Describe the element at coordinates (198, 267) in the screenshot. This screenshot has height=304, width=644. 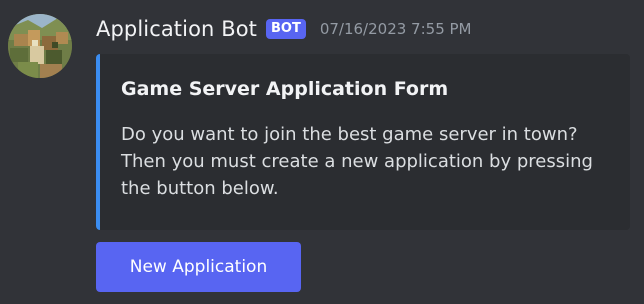
I see `new-application-button: New Application` at that location.